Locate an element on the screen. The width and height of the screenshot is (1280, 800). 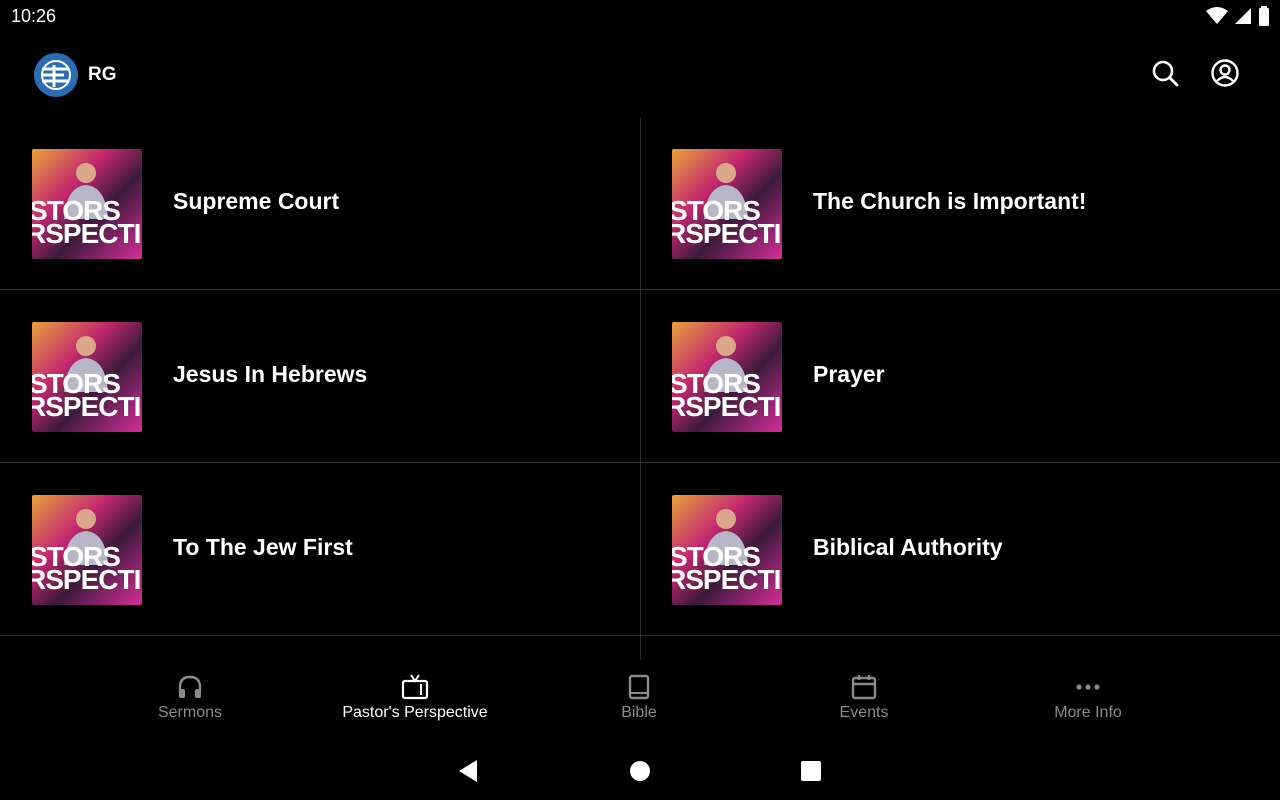
nav-item-more-info: More Info is located at coordinates (1088, 697).